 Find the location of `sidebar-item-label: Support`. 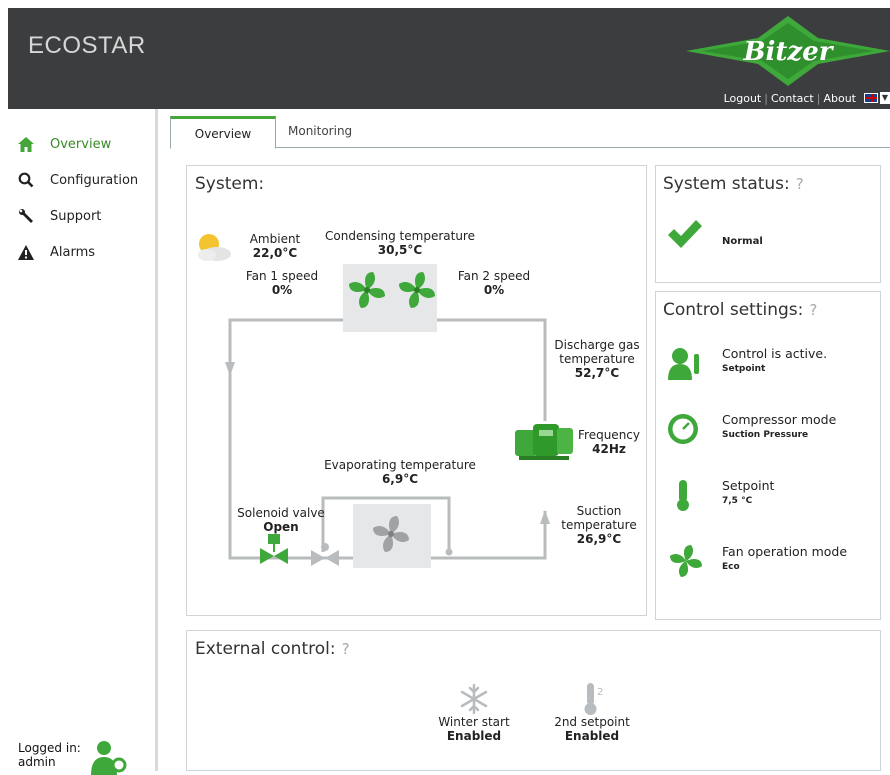

sidebar-item-label: Support is located at coordinates (76, 216).